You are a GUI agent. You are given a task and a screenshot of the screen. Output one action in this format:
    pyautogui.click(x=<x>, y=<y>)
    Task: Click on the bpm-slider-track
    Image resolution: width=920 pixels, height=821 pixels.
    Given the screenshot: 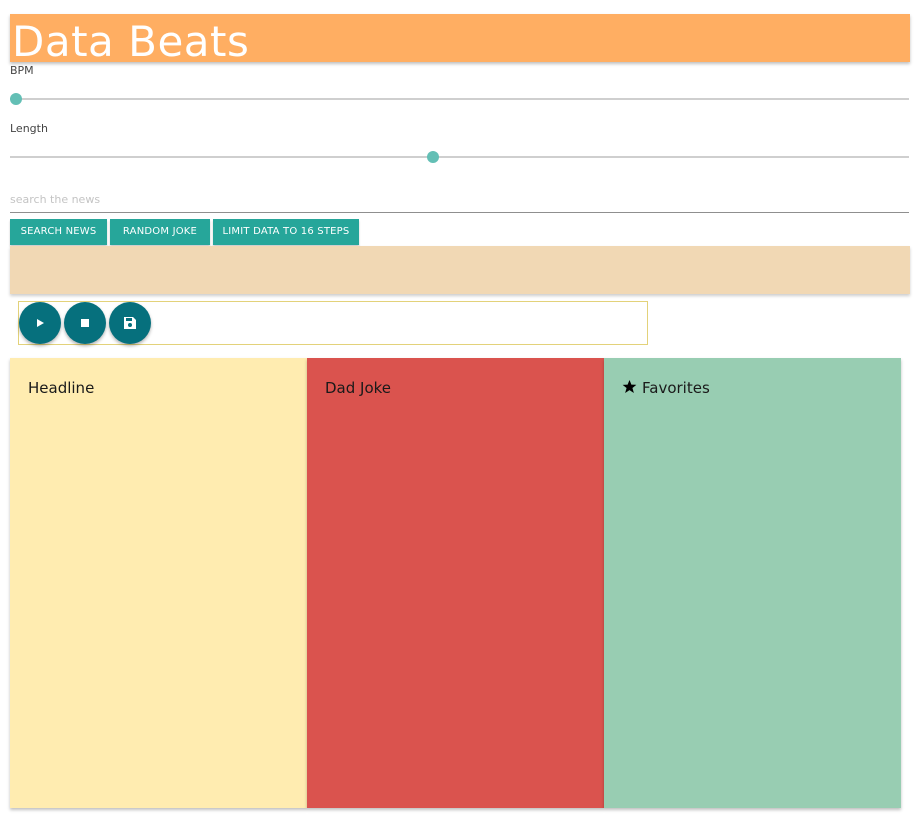 What is the action you would take?
    pyautogui.click(x=459, y=99)
    